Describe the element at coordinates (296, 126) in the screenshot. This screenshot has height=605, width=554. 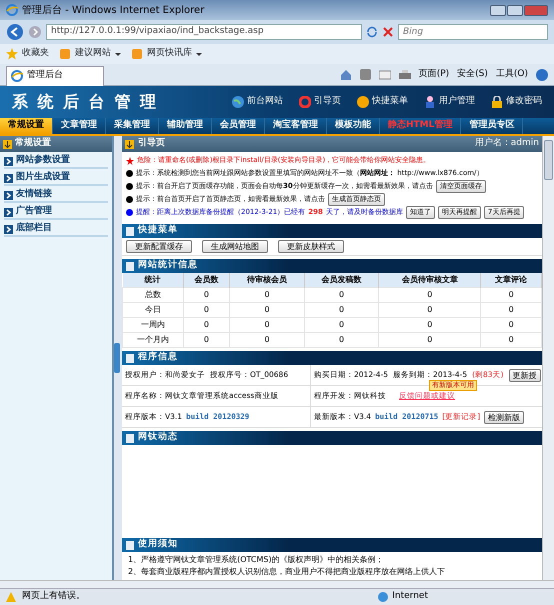
I see `nav-tab: 淘宝客管理` at that location.